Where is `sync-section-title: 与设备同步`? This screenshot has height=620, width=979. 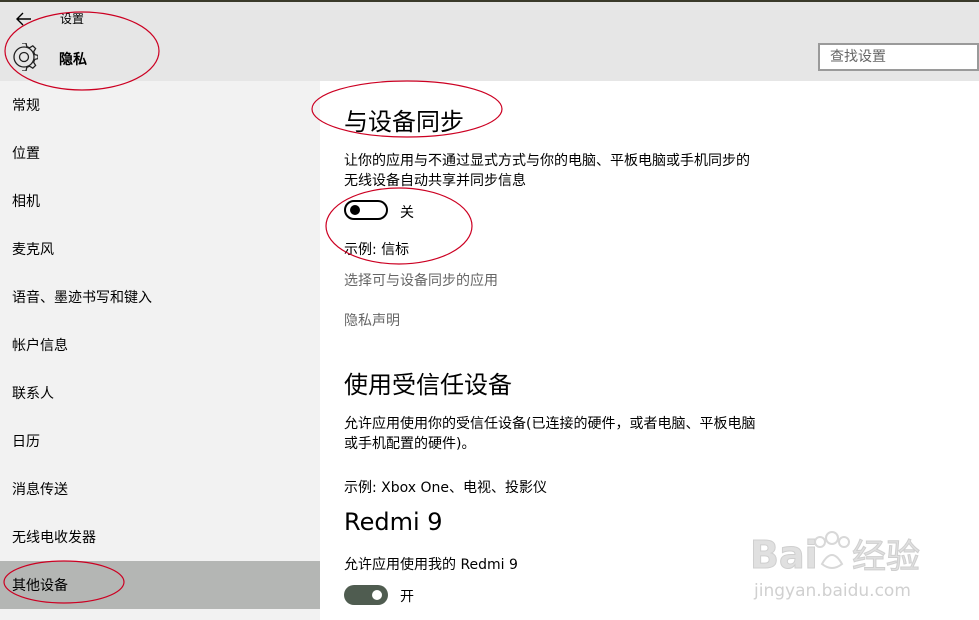
sync-section-title: 与设备同步 is located at coordinates (404, 122).